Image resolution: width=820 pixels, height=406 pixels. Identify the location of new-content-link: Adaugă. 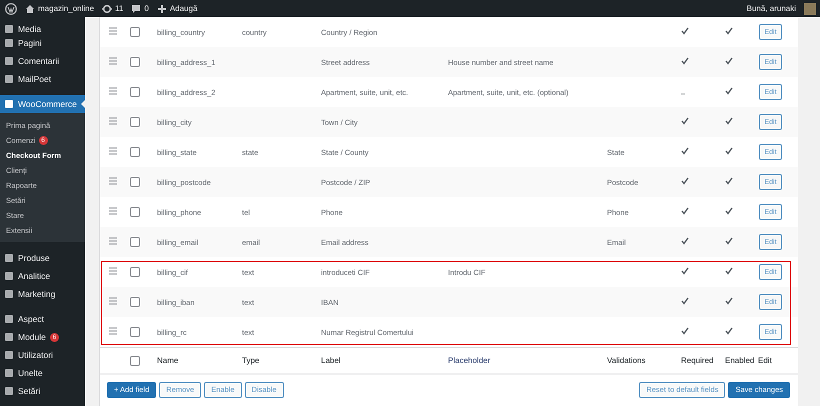
(184, 8).